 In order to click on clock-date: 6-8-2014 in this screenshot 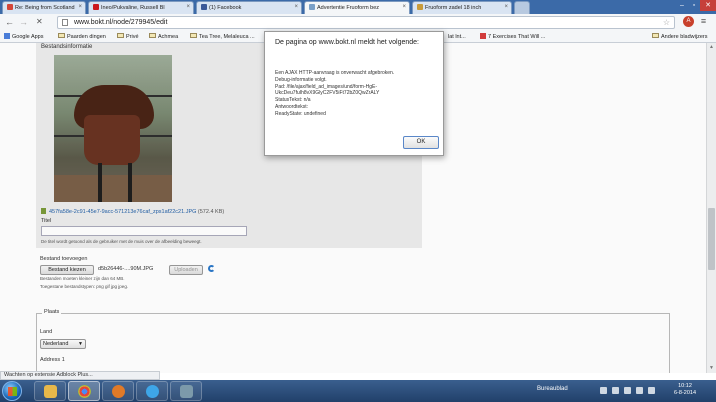, I will do `click(685, 393)`.